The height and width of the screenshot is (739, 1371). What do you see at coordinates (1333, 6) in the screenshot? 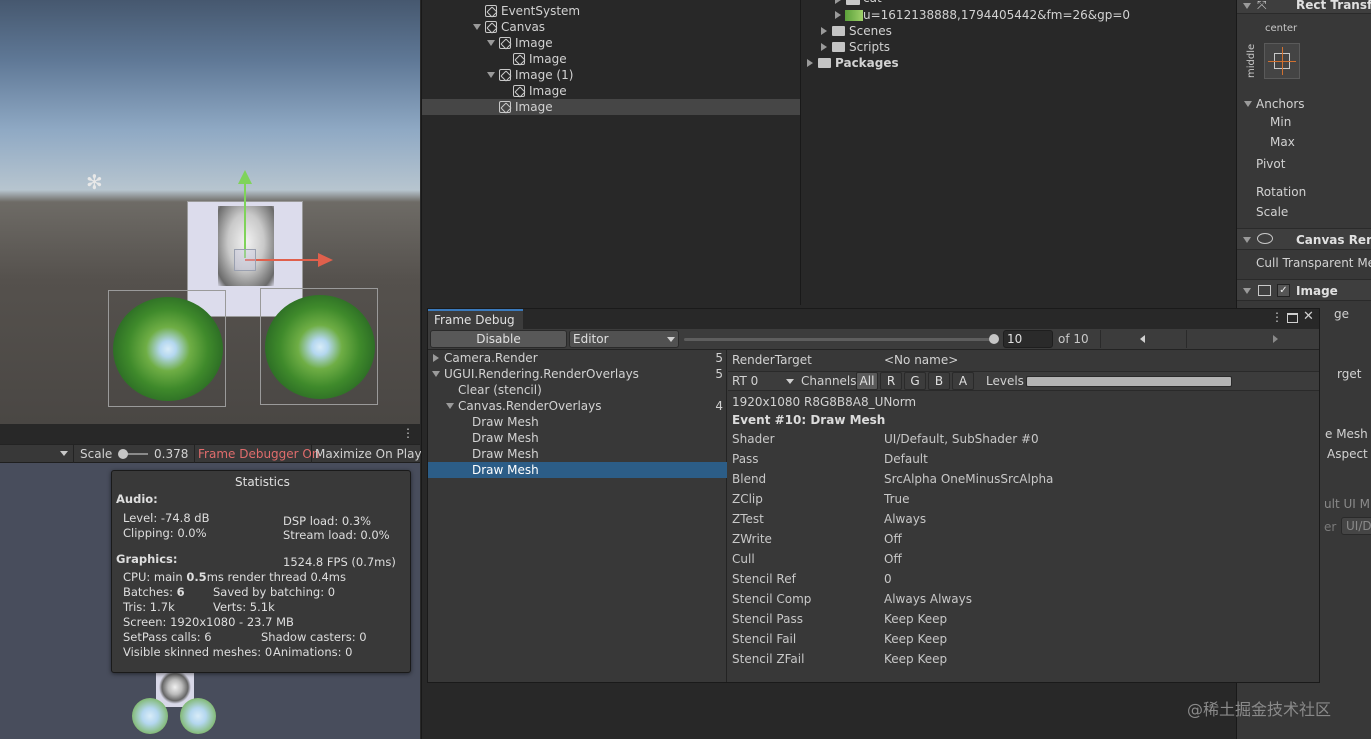
I see `rect-transform-title: Rect Transfo` at bounding box center [1333, 6].